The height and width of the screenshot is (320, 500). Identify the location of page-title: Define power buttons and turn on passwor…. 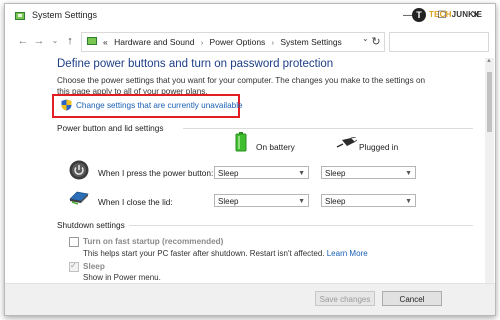
(195, 64).